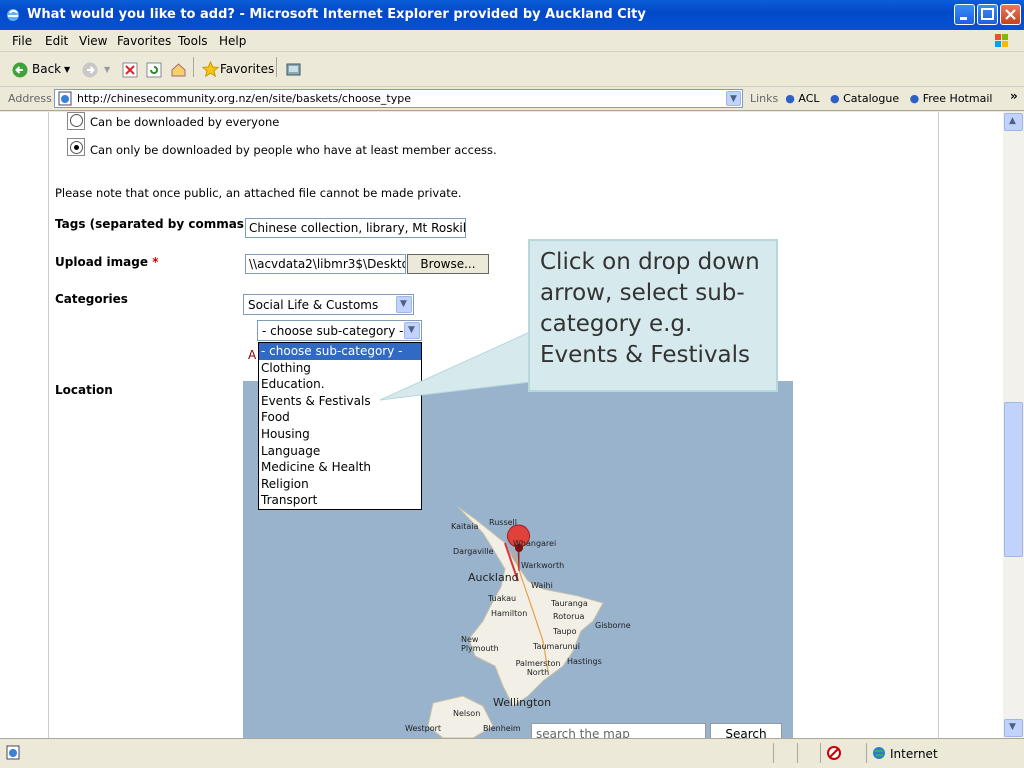 The image size is (1024, 768). Describe the element at coordinates (340, 484) in the screenshot. I see `dropdown-option: Religion` at that location.